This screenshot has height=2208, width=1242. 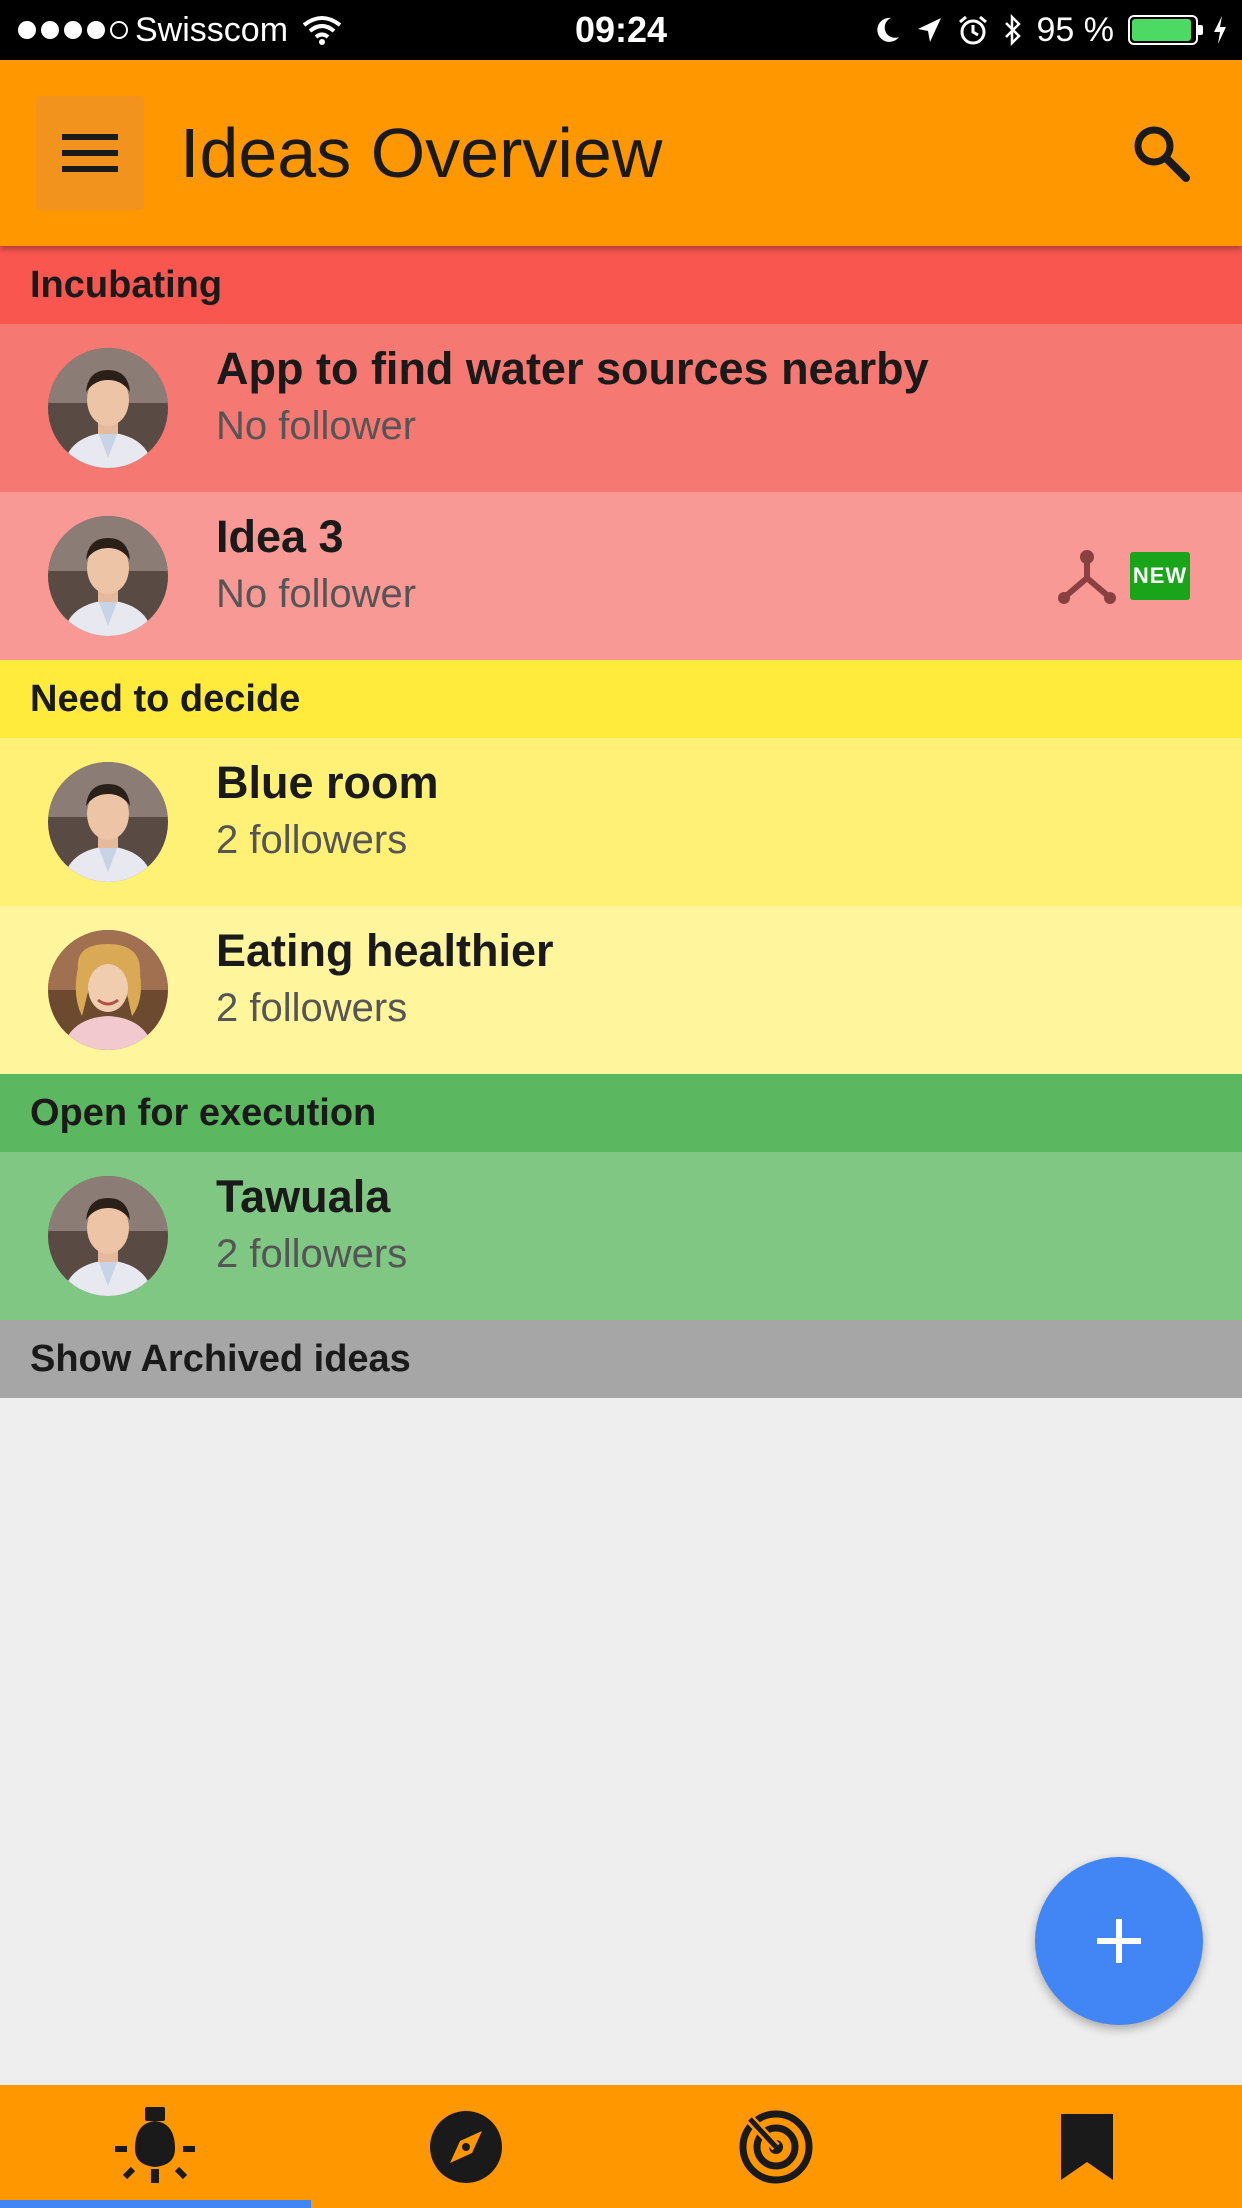 I want to click on idea-row: Blue room 2 followers, so click(x=621, y=822).